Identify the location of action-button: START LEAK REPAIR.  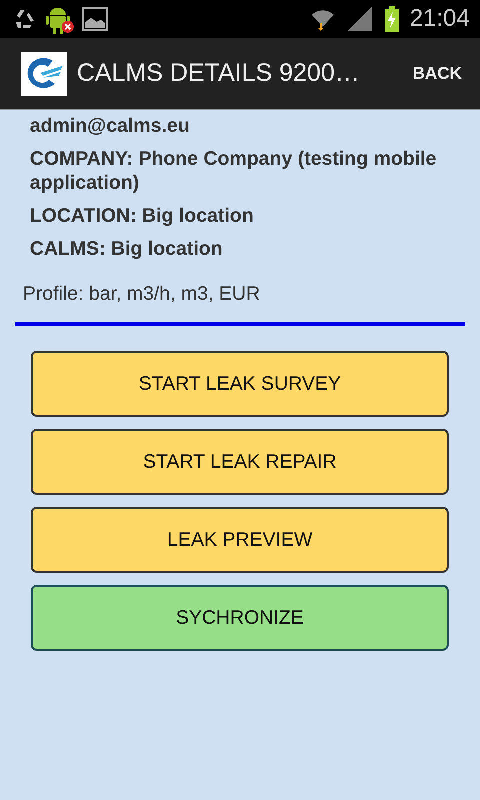
(240, 462).